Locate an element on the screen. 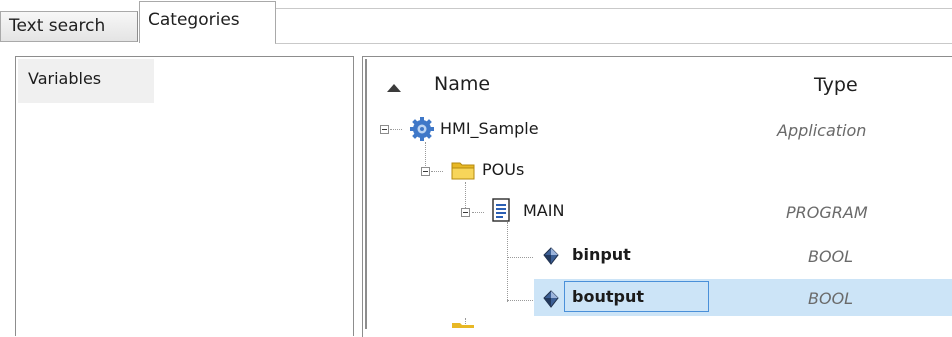 The image size is (952, 337). category-item-variables: Variables is located at coordinates (86, 81).